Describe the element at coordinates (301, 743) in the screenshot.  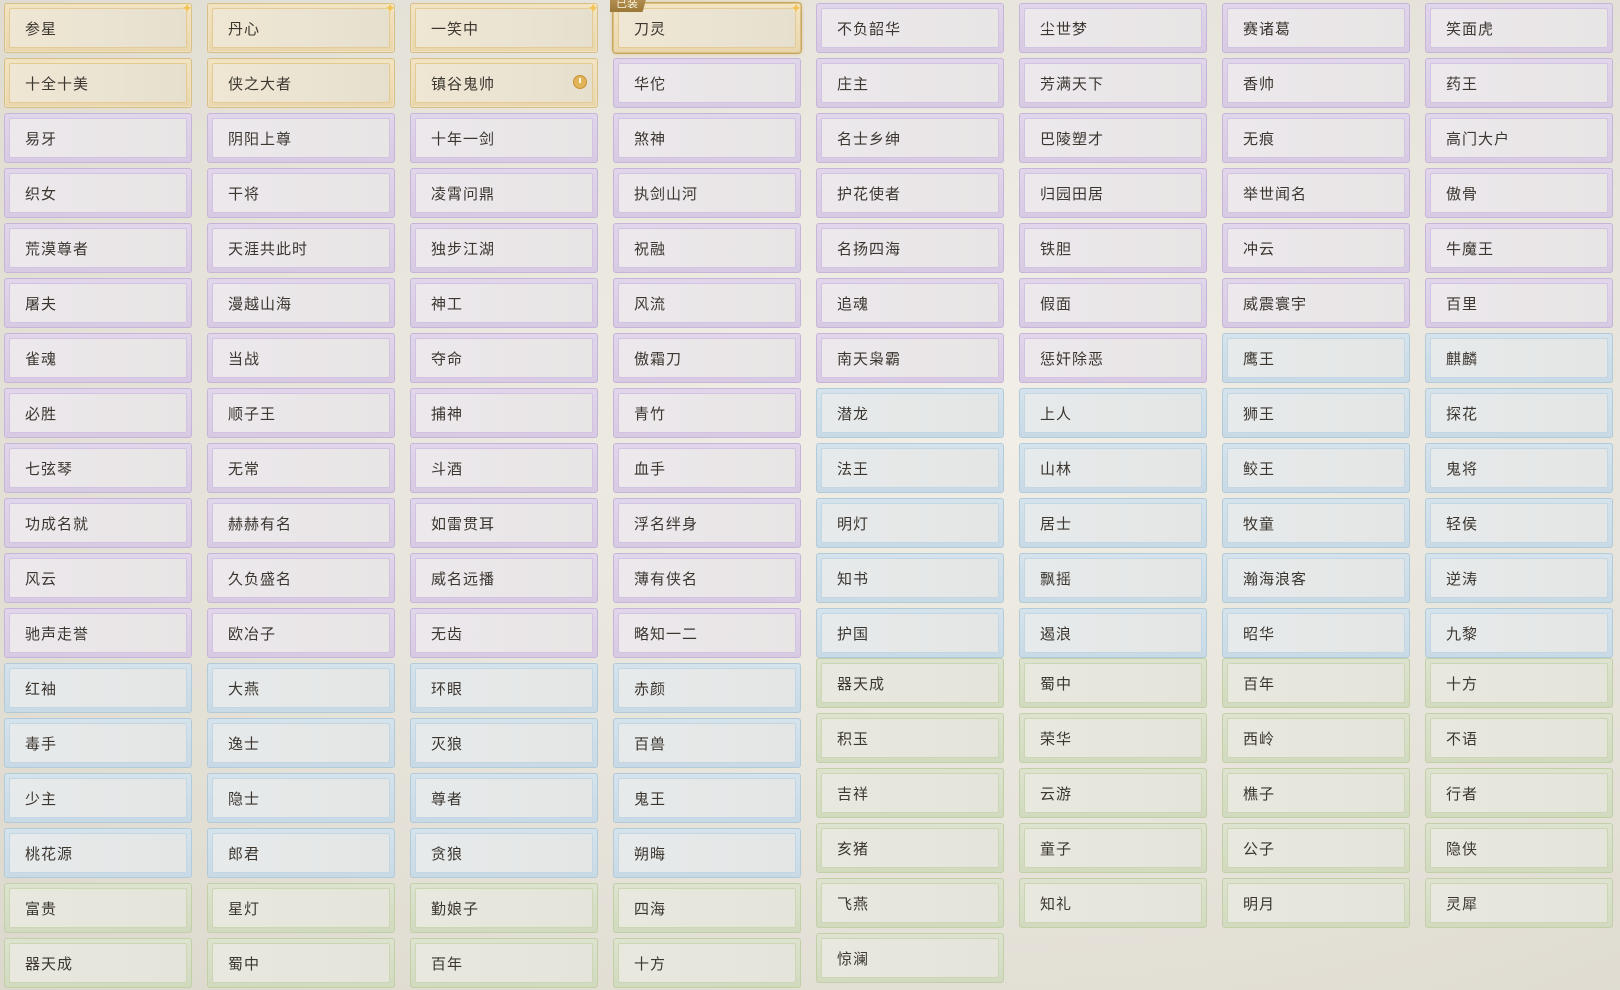
I see `title-tile: 逸士` at that location.